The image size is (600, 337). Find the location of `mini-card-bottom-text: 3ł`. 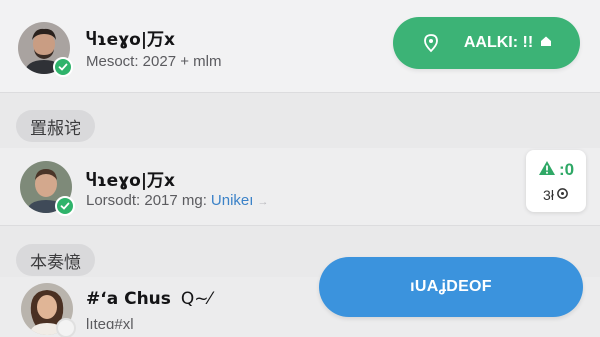

mini-card-bottom-text: 3ł is located at coordinates (548, 194).